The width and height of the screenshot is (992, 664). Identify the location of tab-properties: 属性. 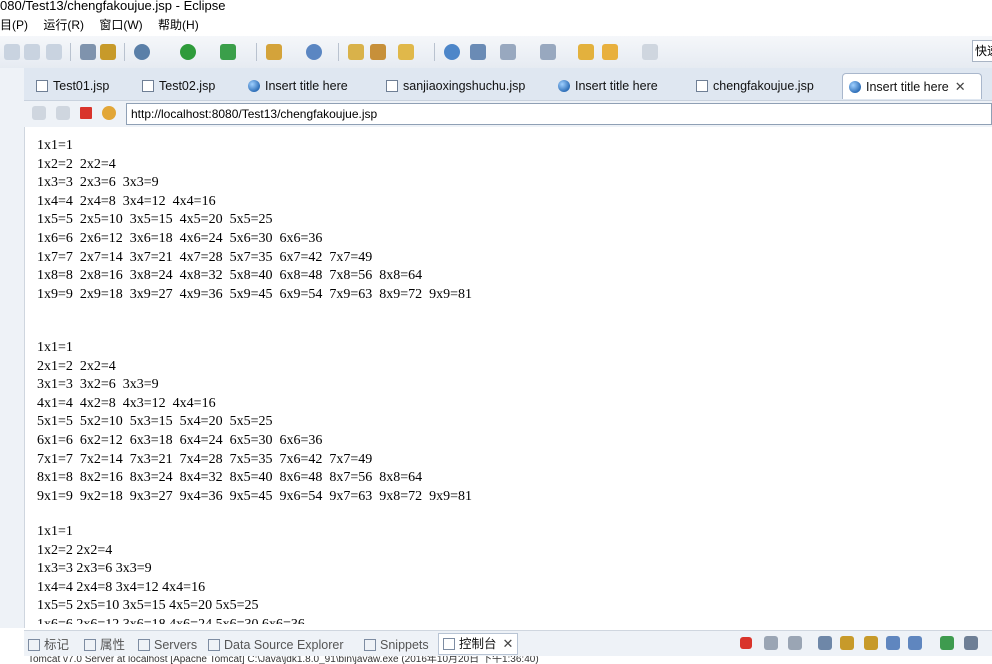
(104, 645).